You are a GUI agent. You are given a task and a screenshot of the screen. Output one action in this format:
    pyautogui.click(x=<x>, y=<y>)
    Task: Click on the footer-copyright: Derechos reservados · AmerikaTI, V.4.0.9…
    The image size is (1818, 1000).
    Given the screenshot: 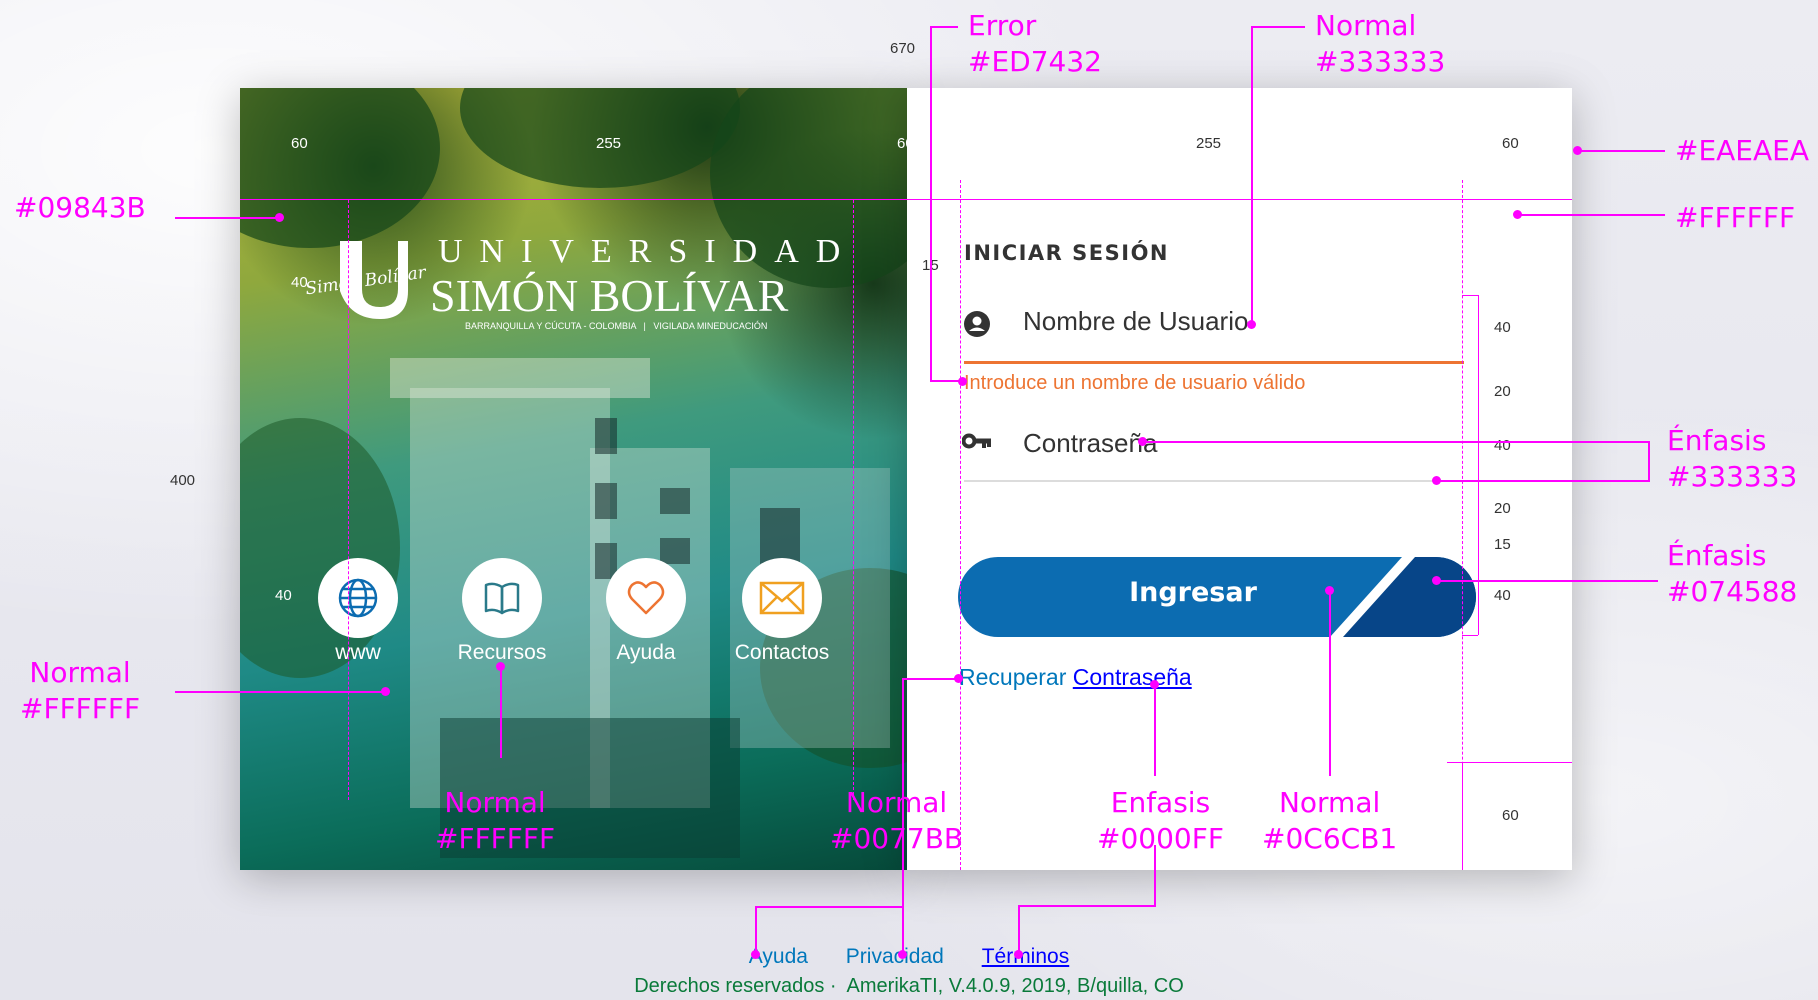 What is the action you would take?
    pyautogui.click(x=909, y=986)
    